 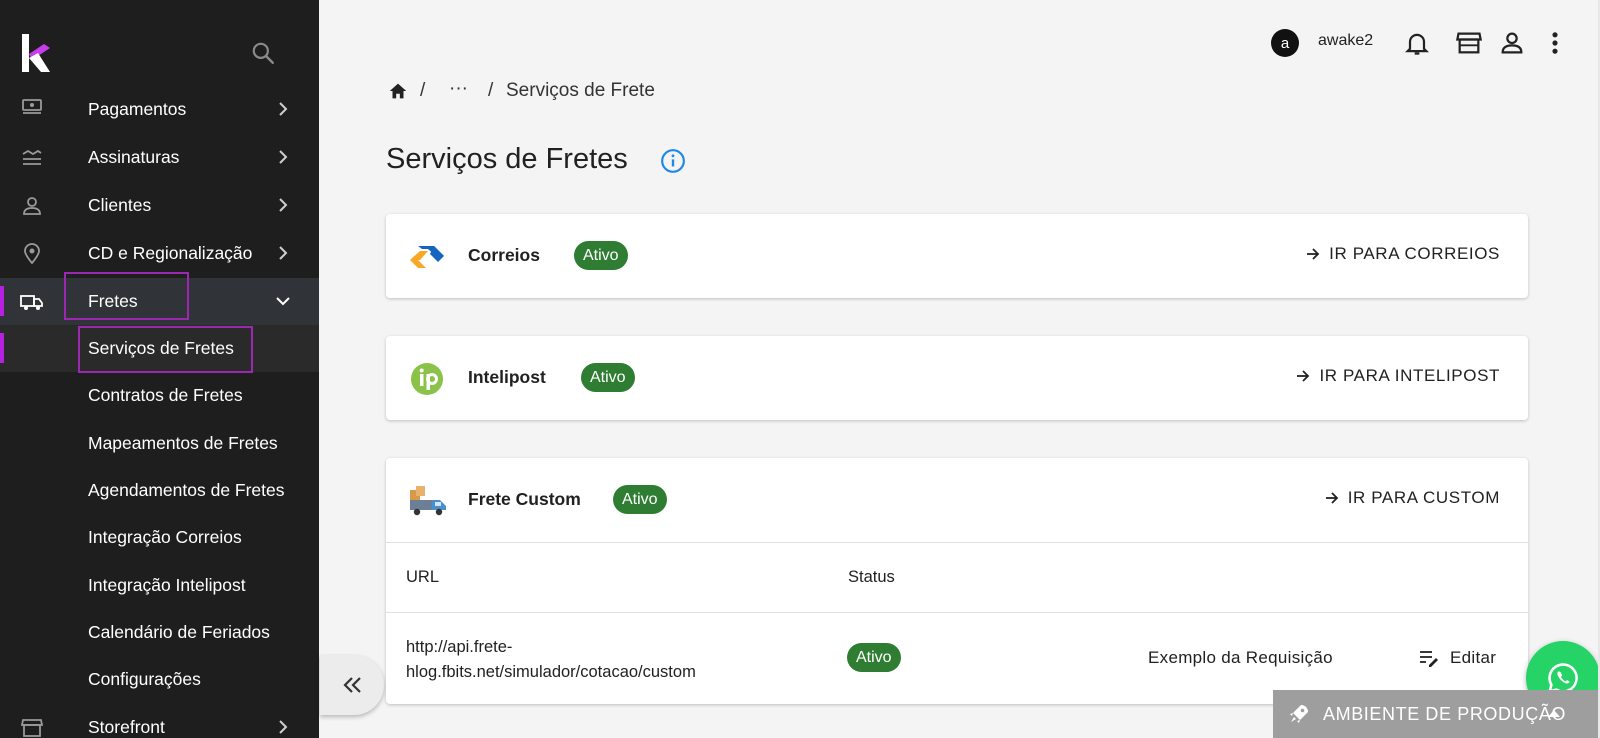 What do you see at coordinates (120, 205) in the screenshot?
I see `sidebar-item-label: Clientes` at bounding box center [120, 205].